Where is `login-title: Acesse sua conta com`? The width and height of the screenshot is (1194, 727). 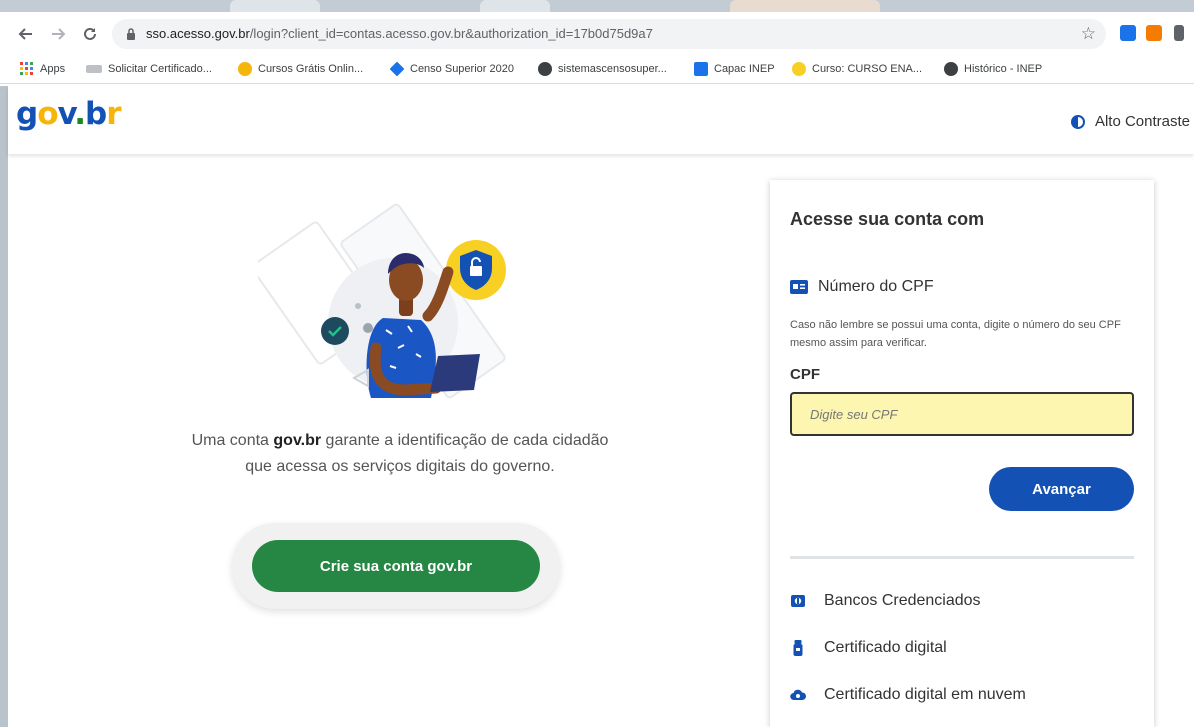
login-title: Acesse sua conta com is located at coordinates (887, 219).